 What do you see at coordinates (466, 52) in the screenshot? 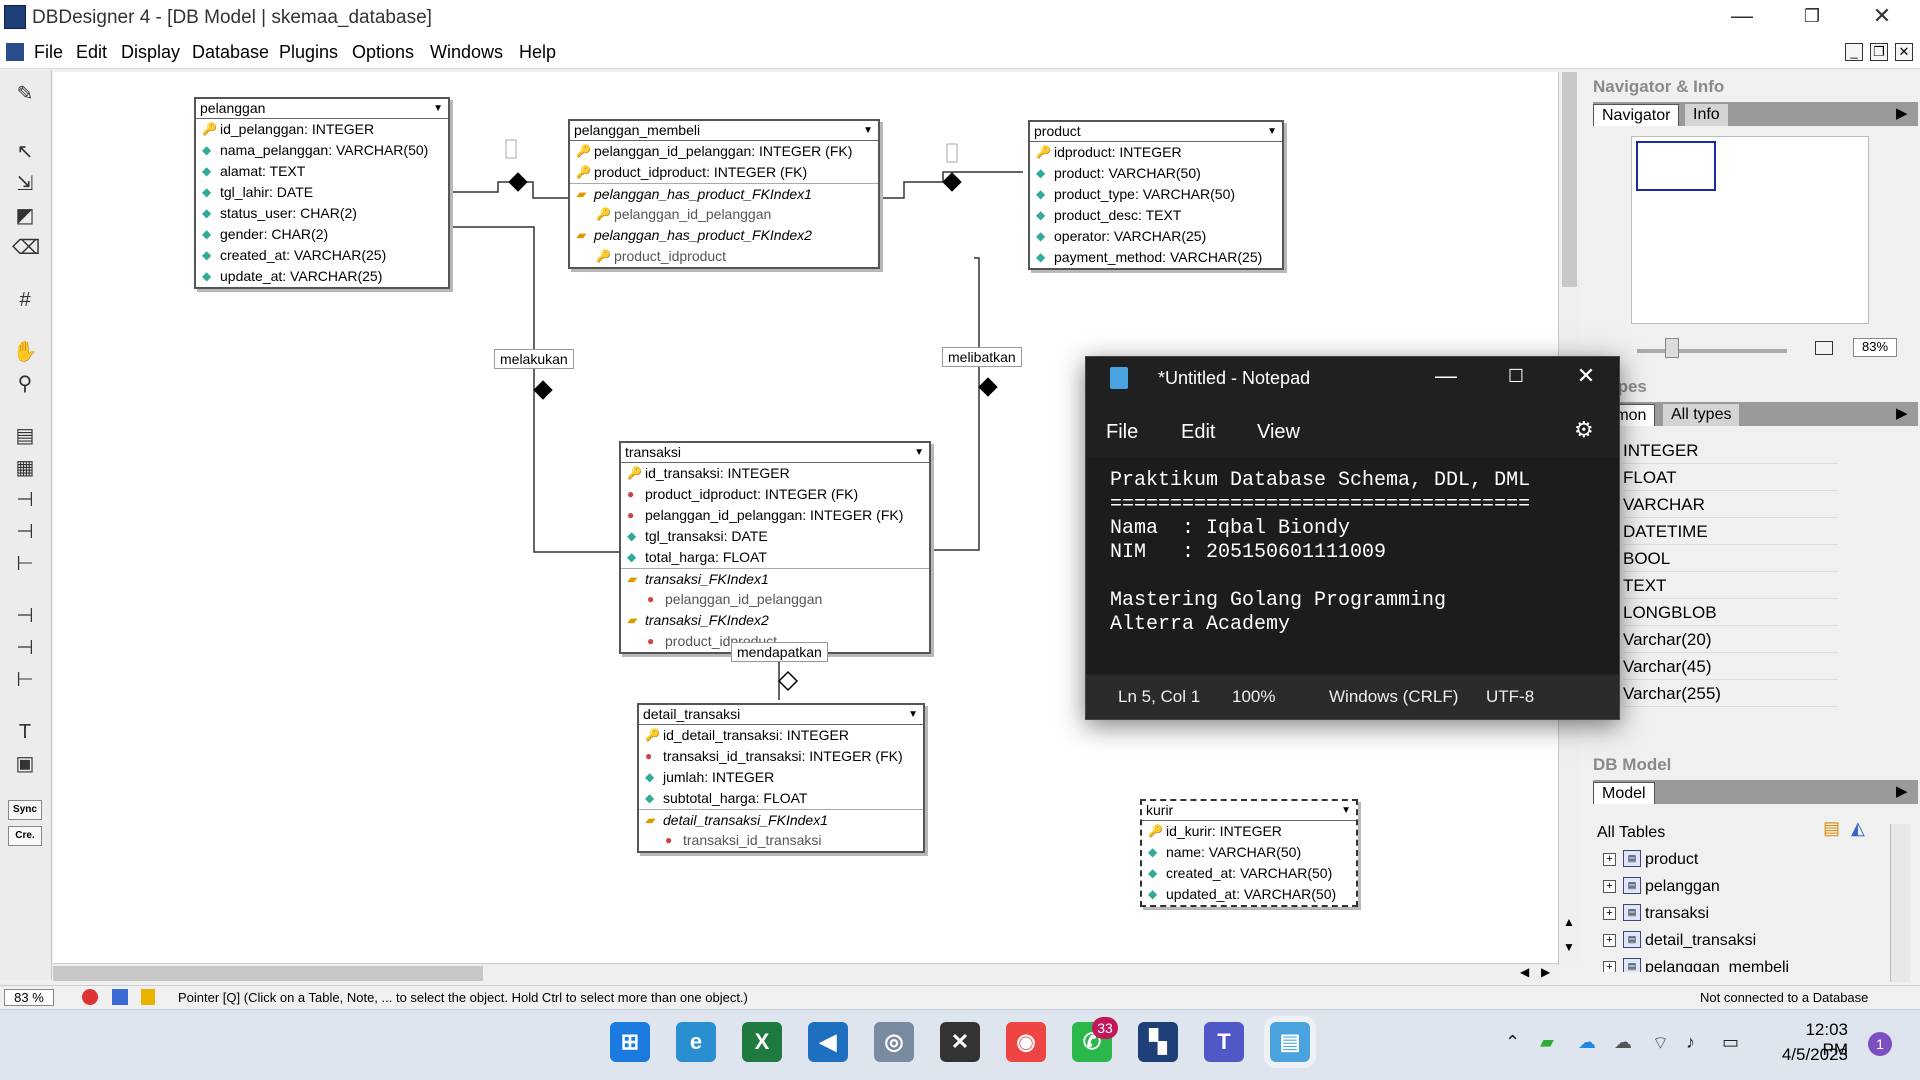
I see `menu-windows: Windows` at bounding box center [466, 52].